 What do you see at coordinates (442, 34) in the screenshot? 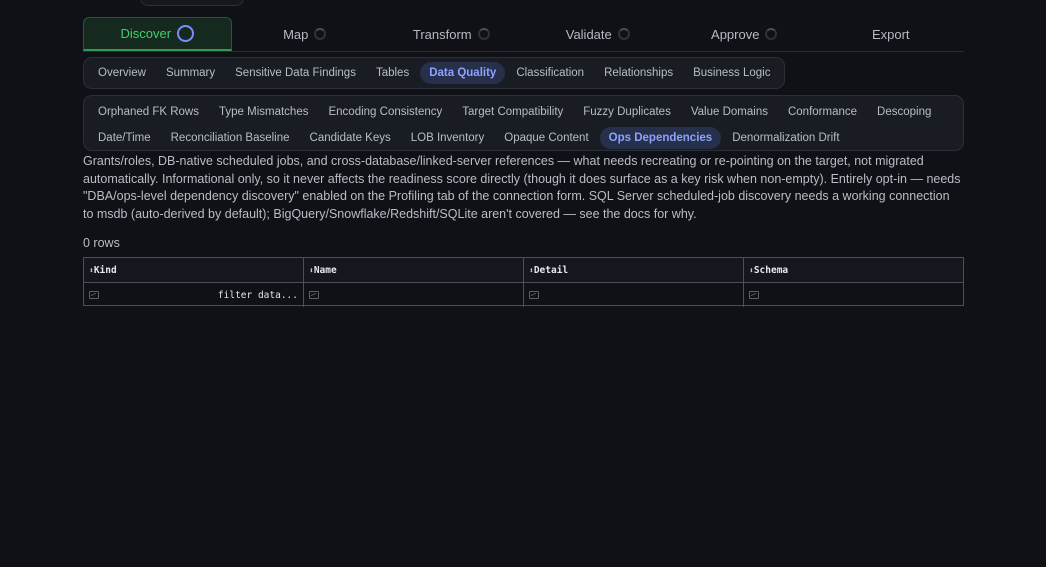
I see `step-label: Transform` at bounding box center [442, 34].